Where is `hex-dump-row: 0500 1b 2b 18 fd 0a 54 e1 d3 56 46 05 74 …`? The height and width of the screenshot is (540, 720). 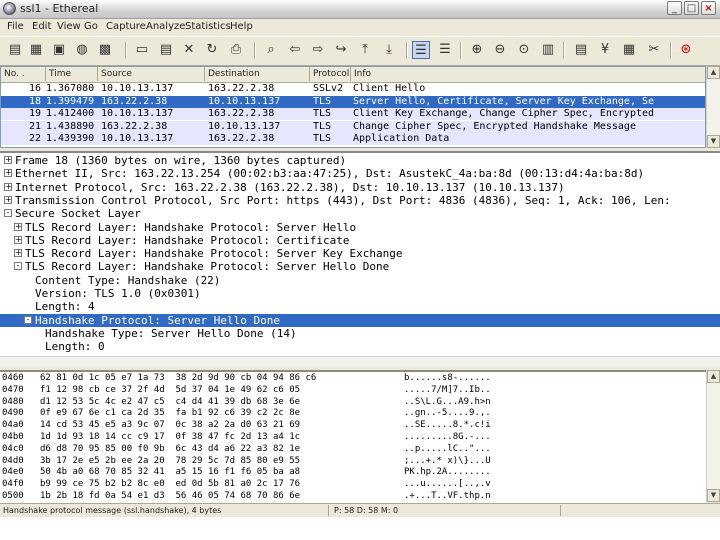 hex-dump-row: 0500 1b 2b 18 fd 0a 54 e1 d3 56 46 05 74 … is located at coordinates (352, 496).